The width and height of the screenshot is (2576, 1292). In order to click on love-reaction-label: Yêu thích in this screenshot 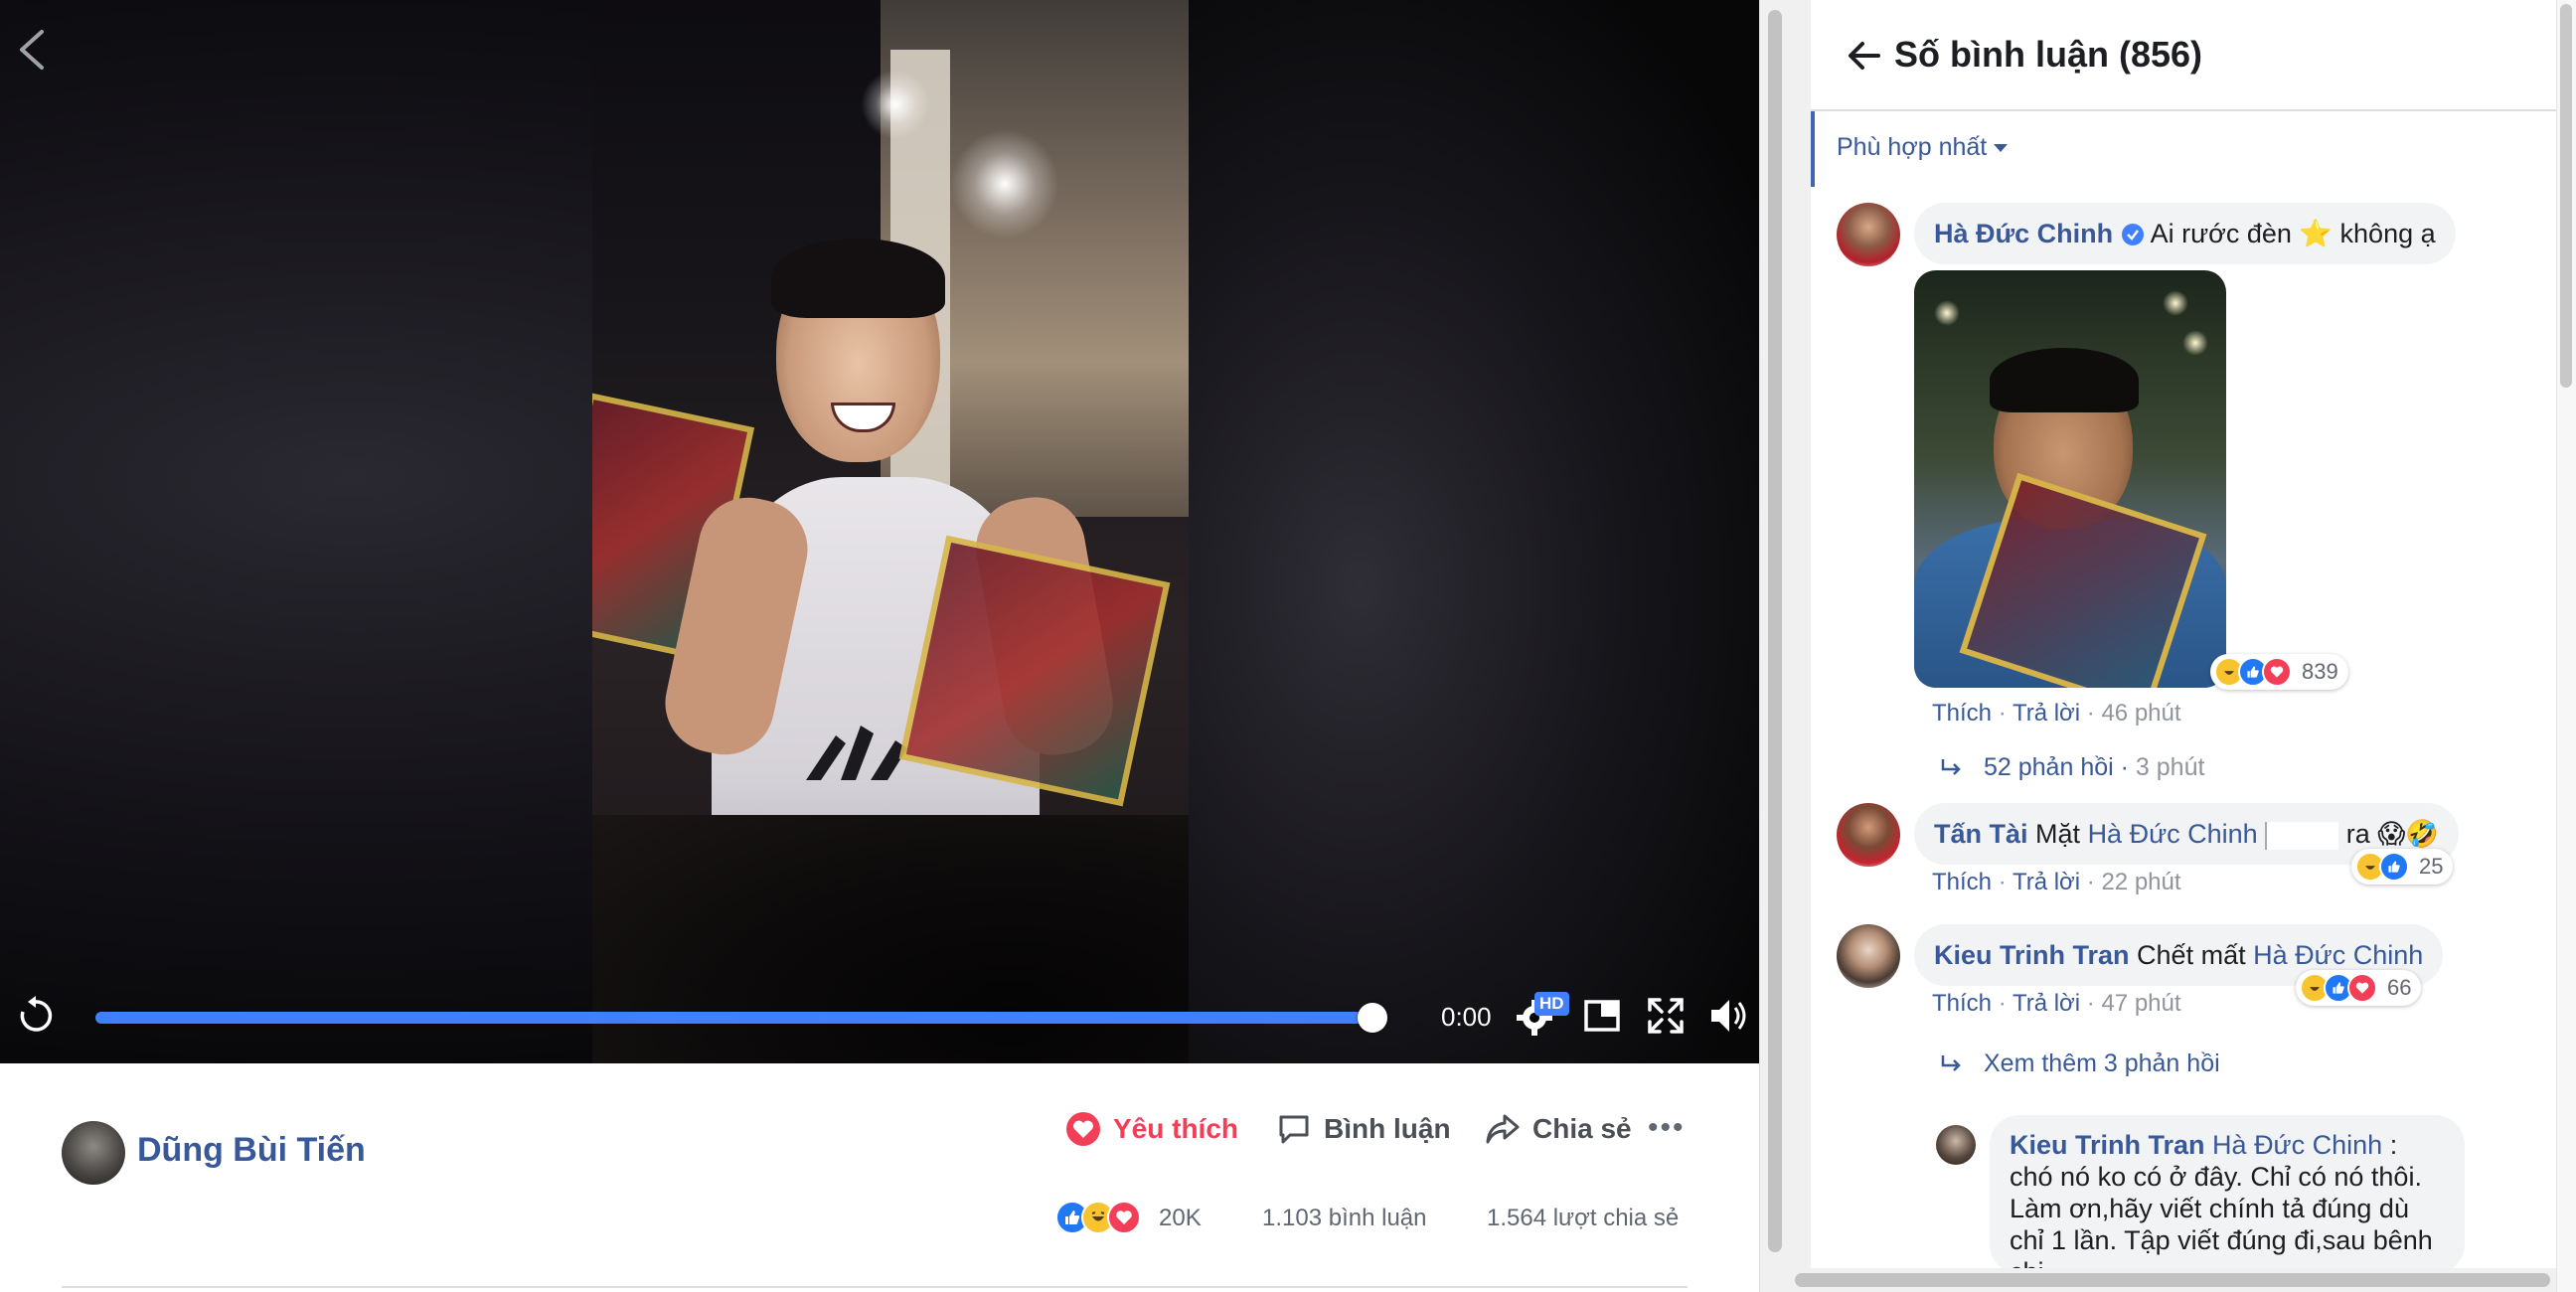, I will do `click(1176, 1129)`.